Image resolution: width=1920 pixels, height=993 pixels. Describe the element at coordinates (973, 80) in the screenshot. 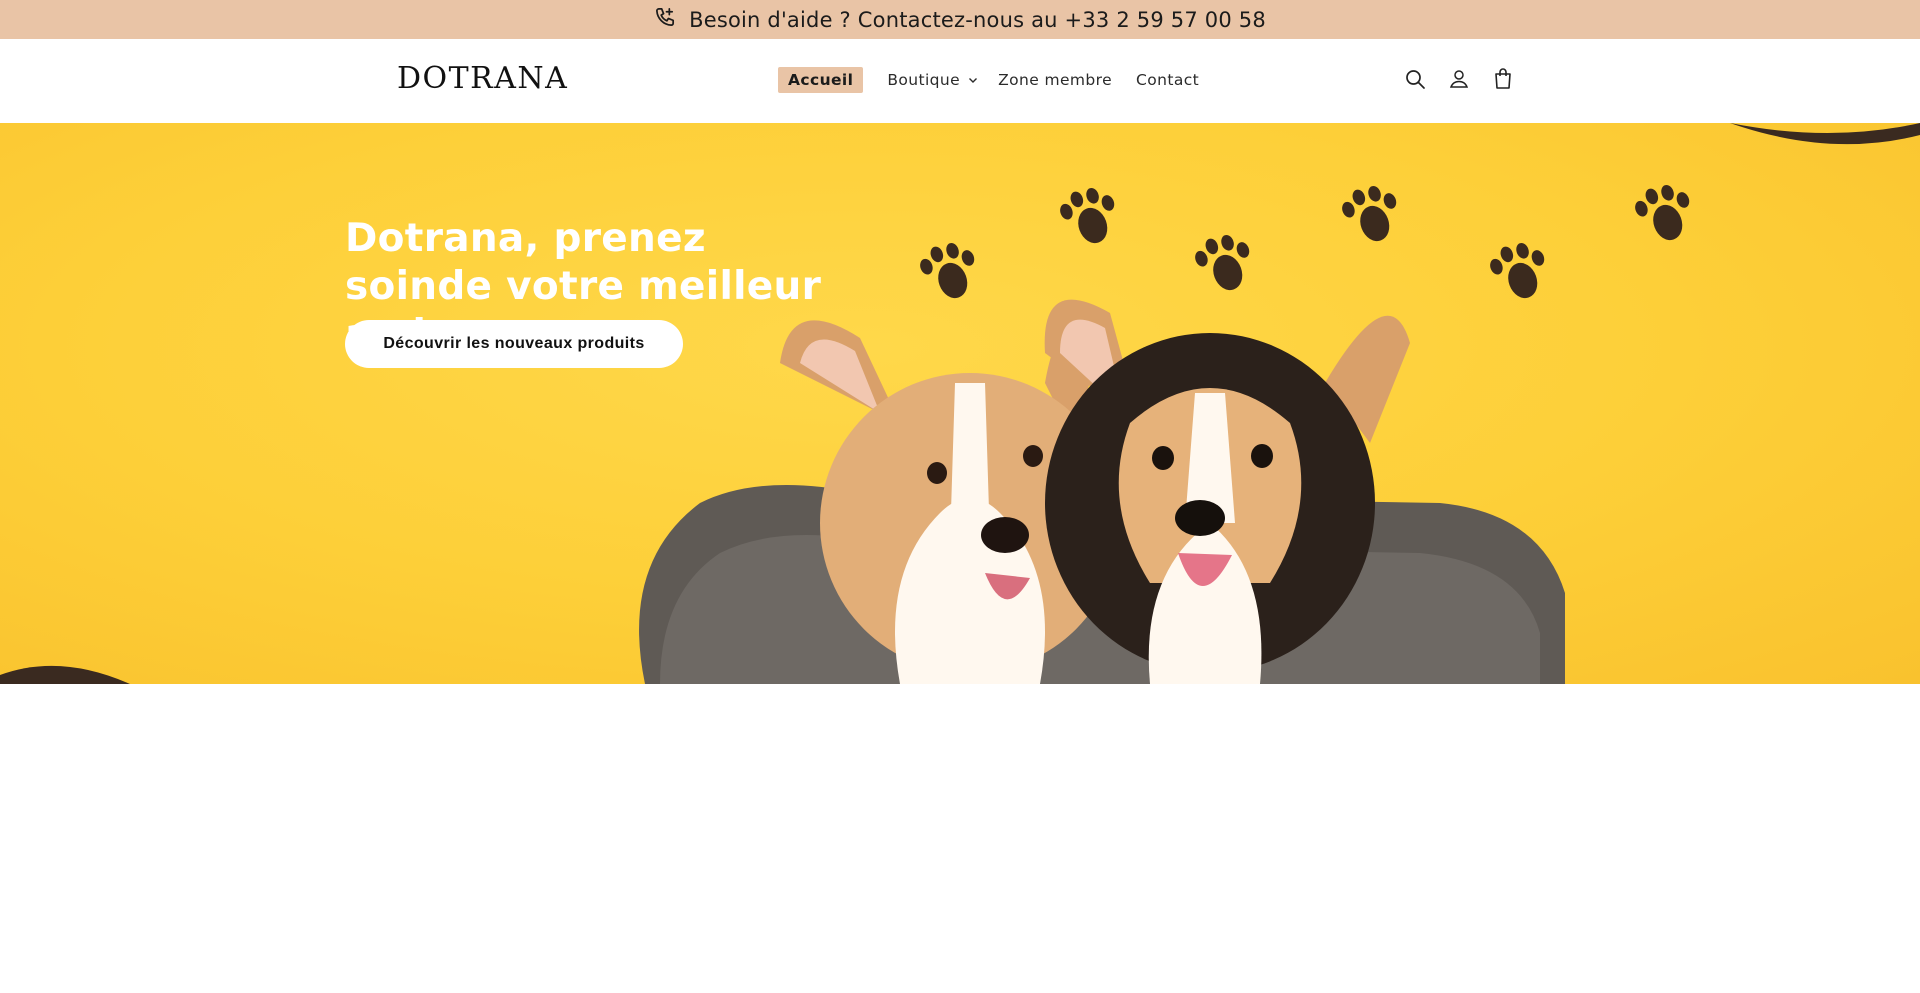

I see `chevron-down-icon` at that location.